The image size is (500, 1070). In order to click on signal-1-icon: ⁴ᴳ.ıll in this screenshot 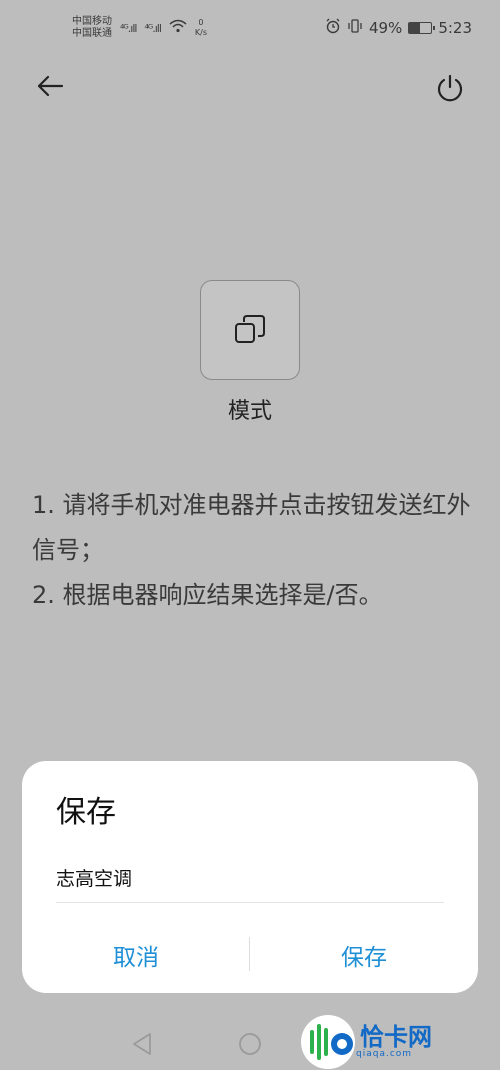, I will do `click(128, 28)`.